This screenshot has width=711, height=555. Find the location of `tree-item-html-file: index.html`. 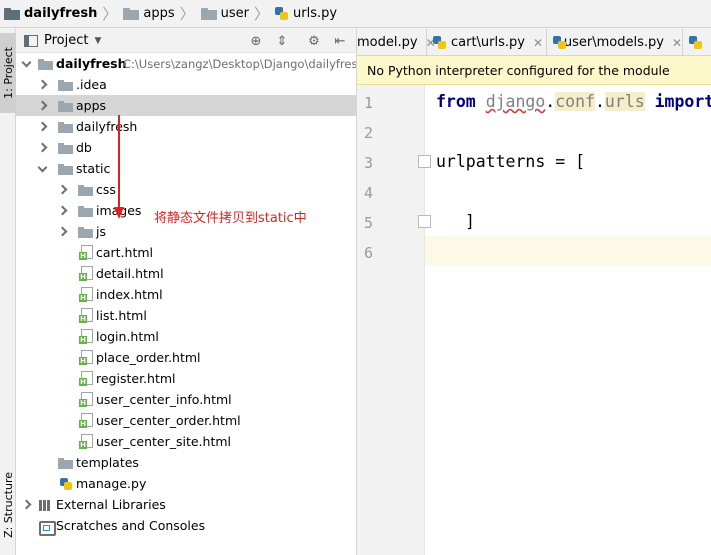

tree-item-html-file: index.html is located at coordinates (186, 294).